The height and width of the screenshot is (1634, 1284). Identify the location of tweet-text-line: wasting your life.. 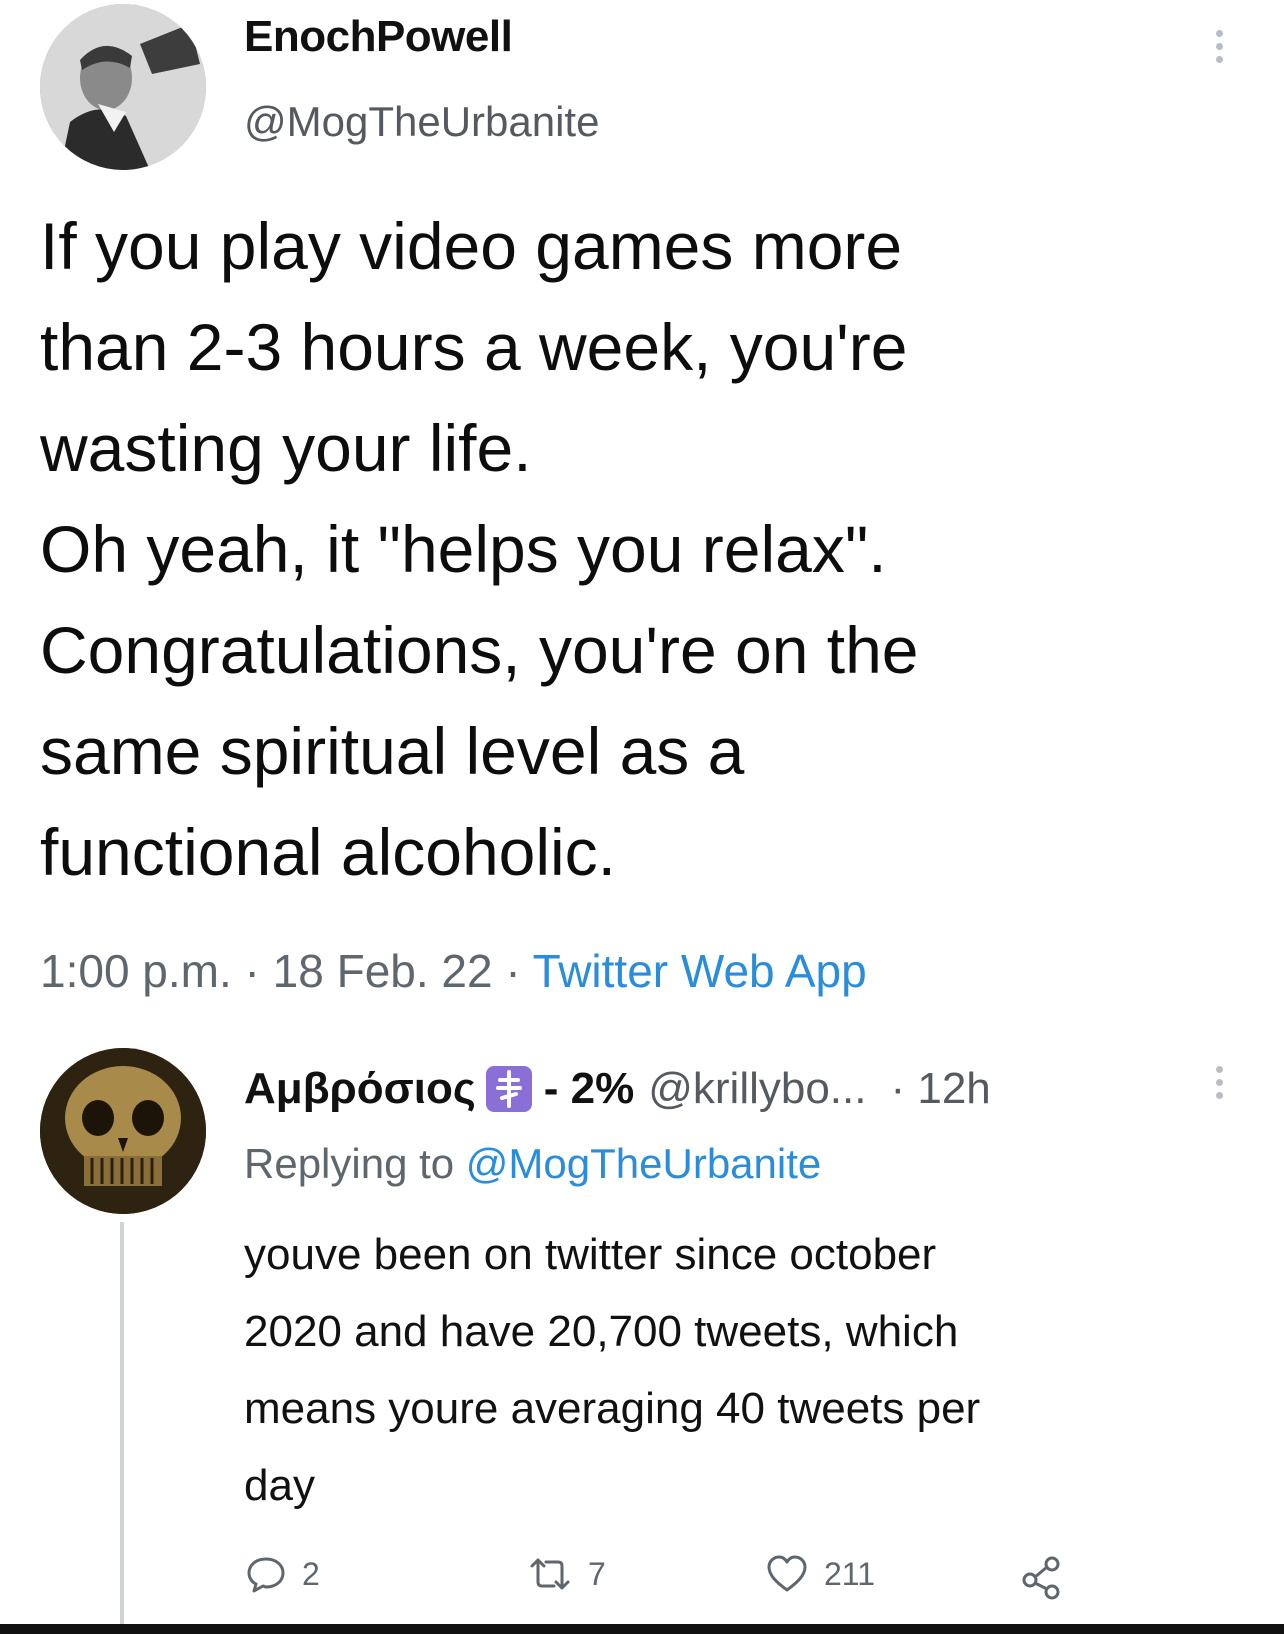
(286, 448).